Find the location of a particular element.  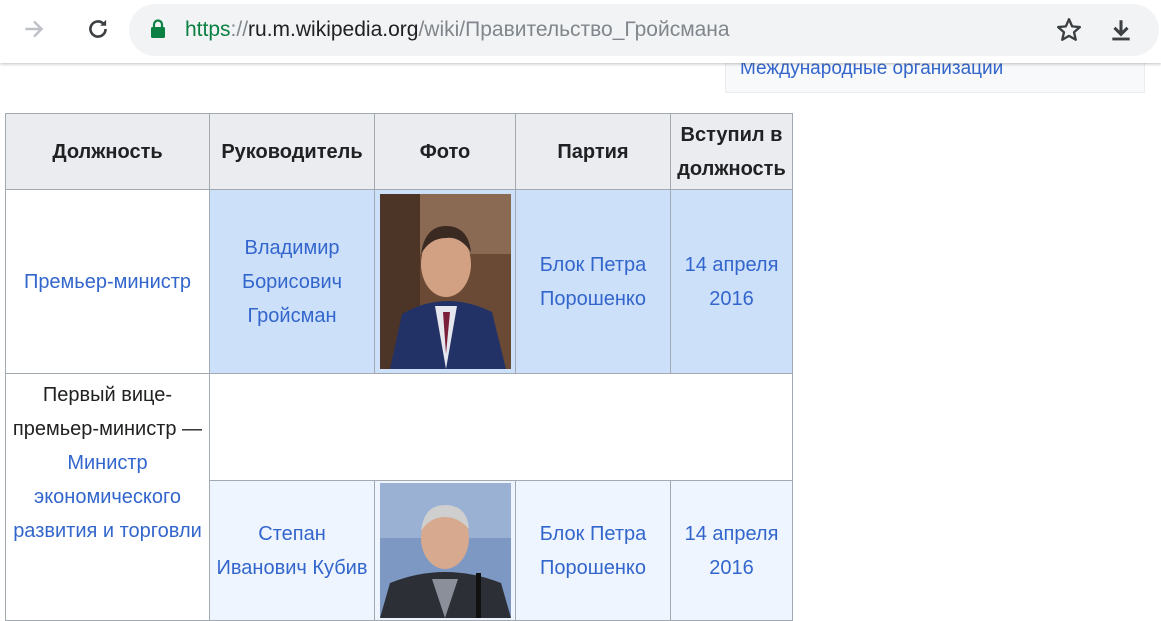

cell-party-2: Блок Петра Порошенко is located at coordinates (593, 550).